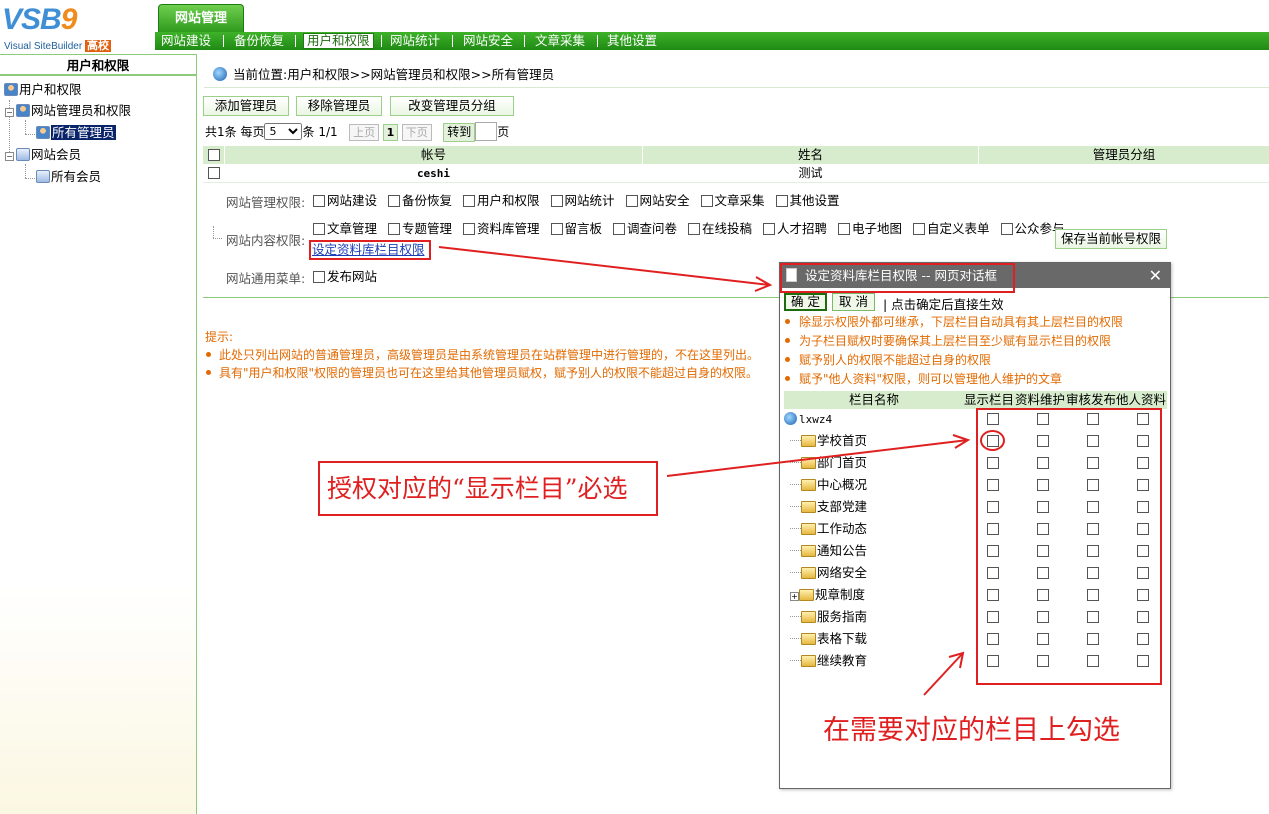 The image size is (1269, 814). I want to click on tab-site-management: 网站管理, so click(201, 18).